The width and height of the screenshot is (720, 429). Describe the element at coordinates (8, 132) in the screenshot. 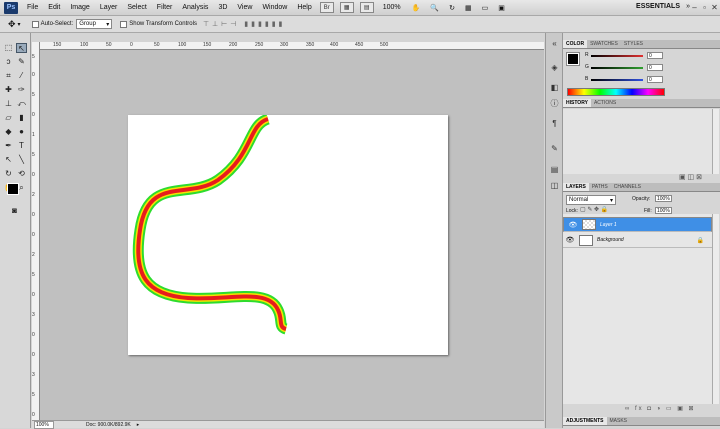

I see `blur-icon: ◆` at that location.